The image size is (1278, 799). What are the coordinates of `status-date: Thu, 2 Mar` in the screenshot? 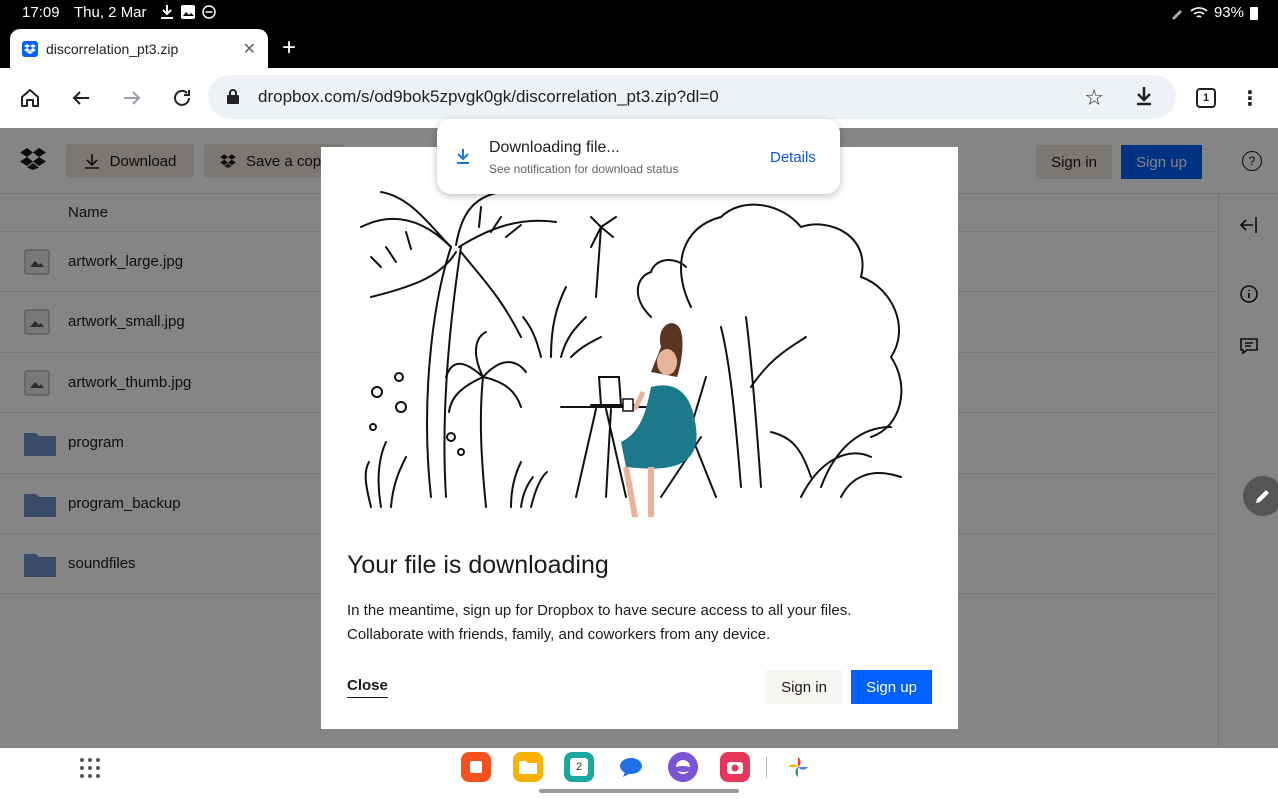 It's located at (110, 12).